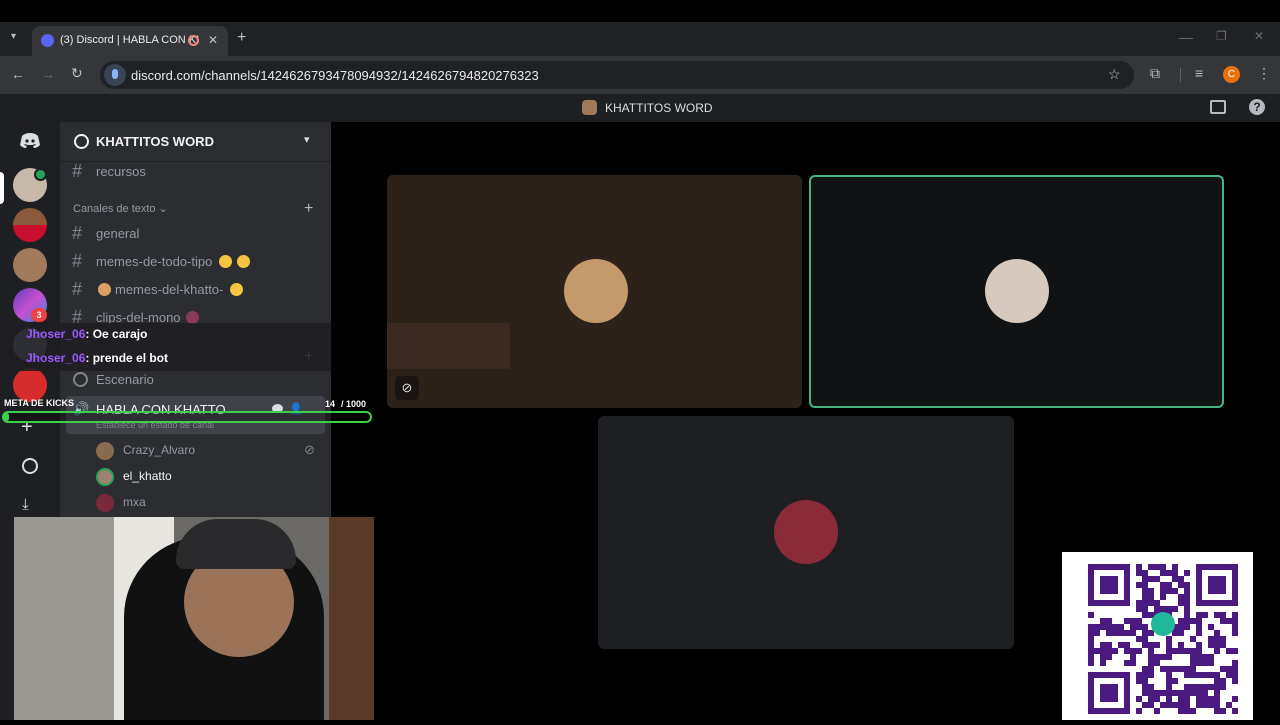  Describe the element at coordinates (104, 289) in the screenshot. I see `cat-emoji-icon` at that location.